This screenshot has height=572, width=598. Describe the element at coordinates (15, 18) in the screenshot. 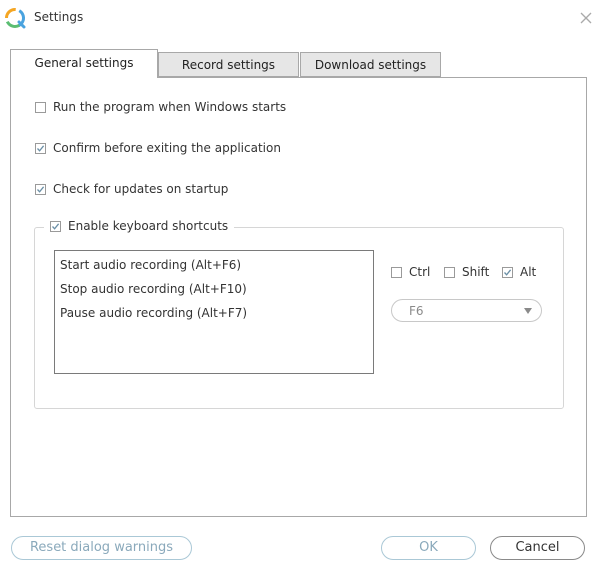

I see `app-logo-icon` at that location.